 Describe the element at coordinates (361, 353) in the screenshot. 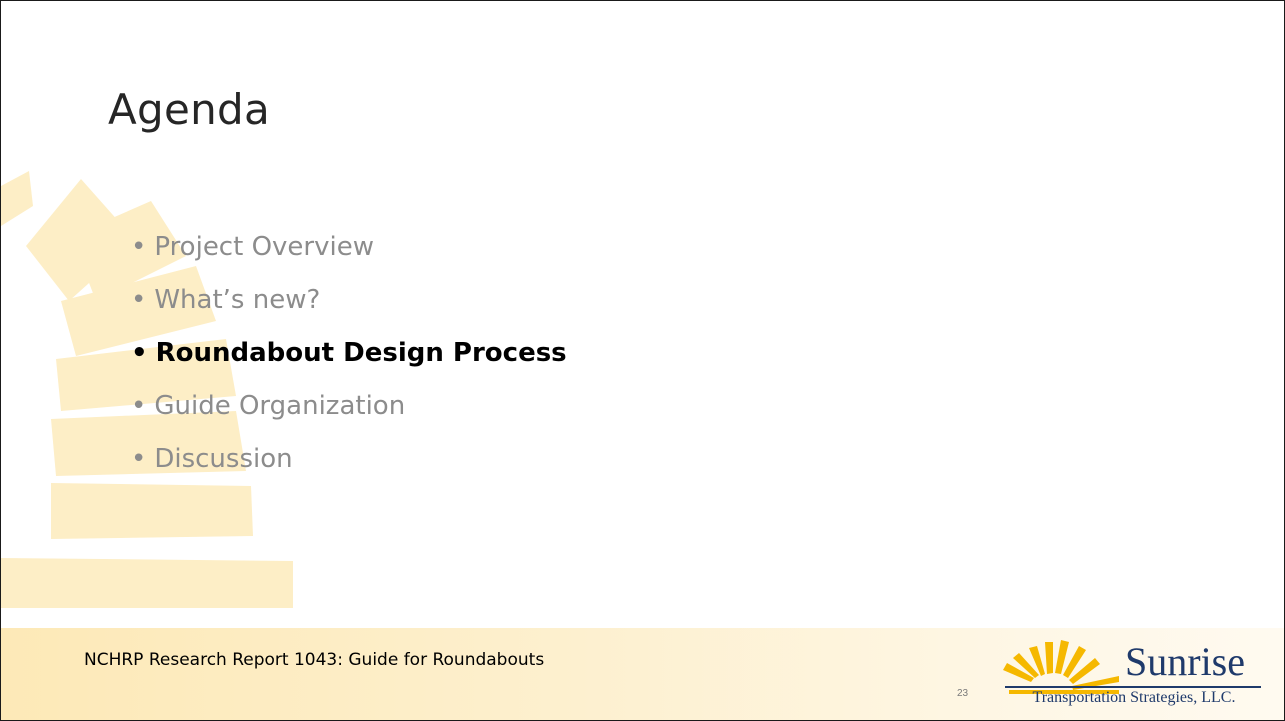

I see `agenda-item-label: Roundabout Design Process` at that location.